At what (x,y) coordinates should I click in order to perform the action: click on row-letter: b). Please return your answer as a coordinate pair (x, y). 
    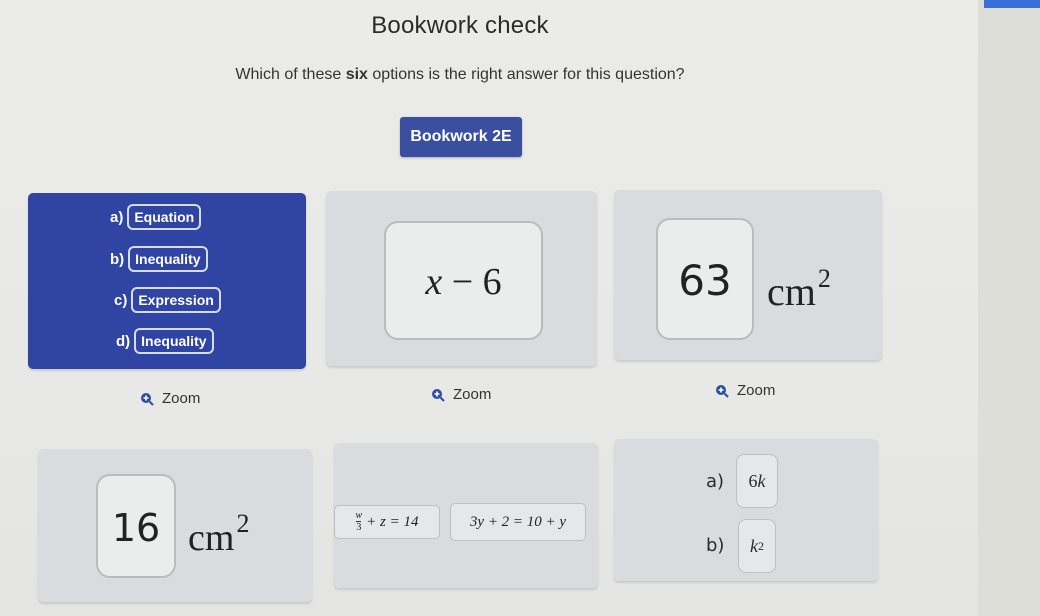
    Looking at the image, I should click on (117, 259).